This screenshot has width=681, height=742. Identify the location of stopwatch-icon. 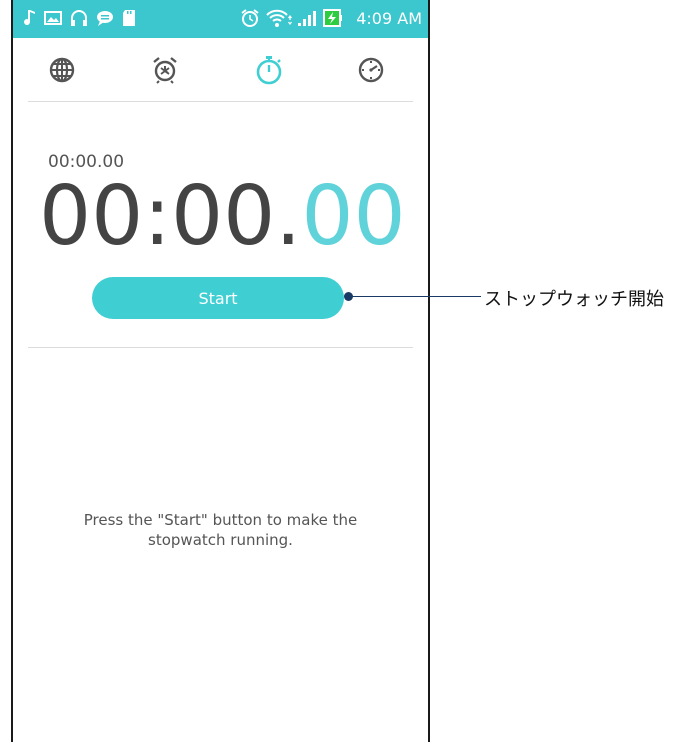
(269, 72).